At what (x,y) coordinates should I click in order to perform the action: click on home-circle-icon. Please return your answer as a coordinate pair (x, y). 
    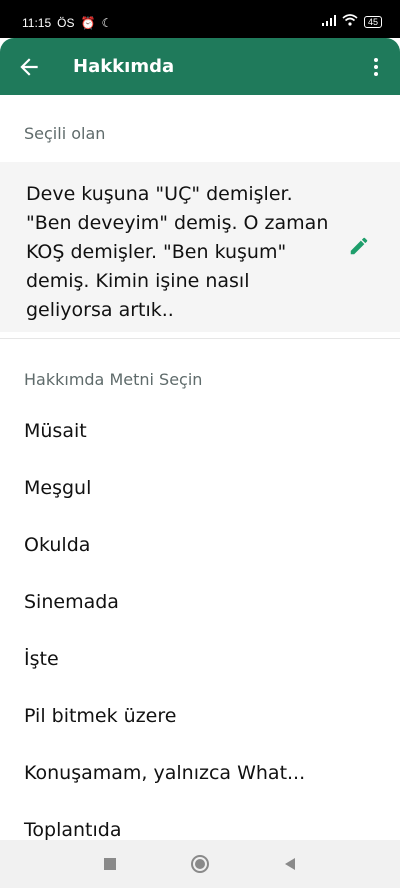
    Looking at the image, I should click on (200, 864).